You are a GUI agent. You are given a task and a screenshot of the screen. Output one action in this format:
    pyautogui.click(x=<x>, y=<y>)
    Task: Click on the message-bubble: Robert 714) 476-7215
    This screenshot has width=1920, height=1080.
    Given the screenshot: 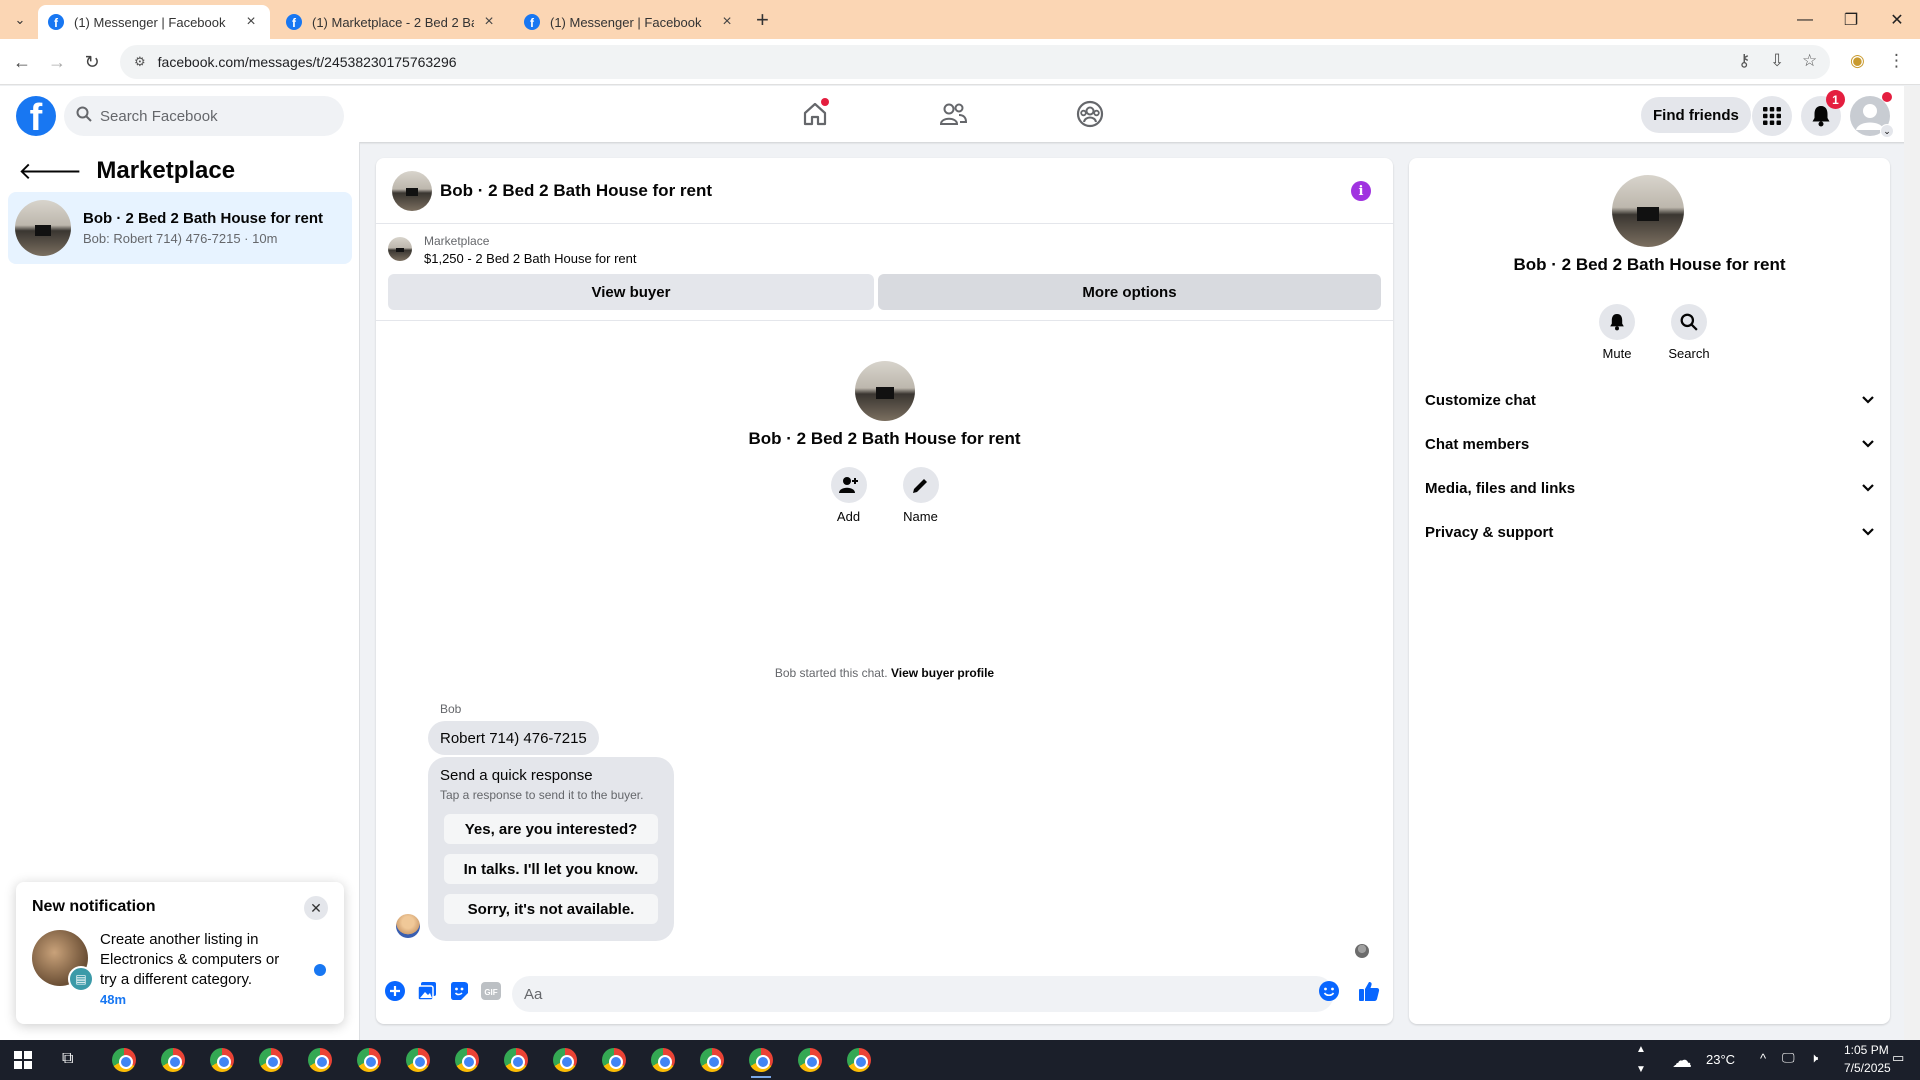 What is the action you would take?
    pyautogui.click(x=513, y=738)
    